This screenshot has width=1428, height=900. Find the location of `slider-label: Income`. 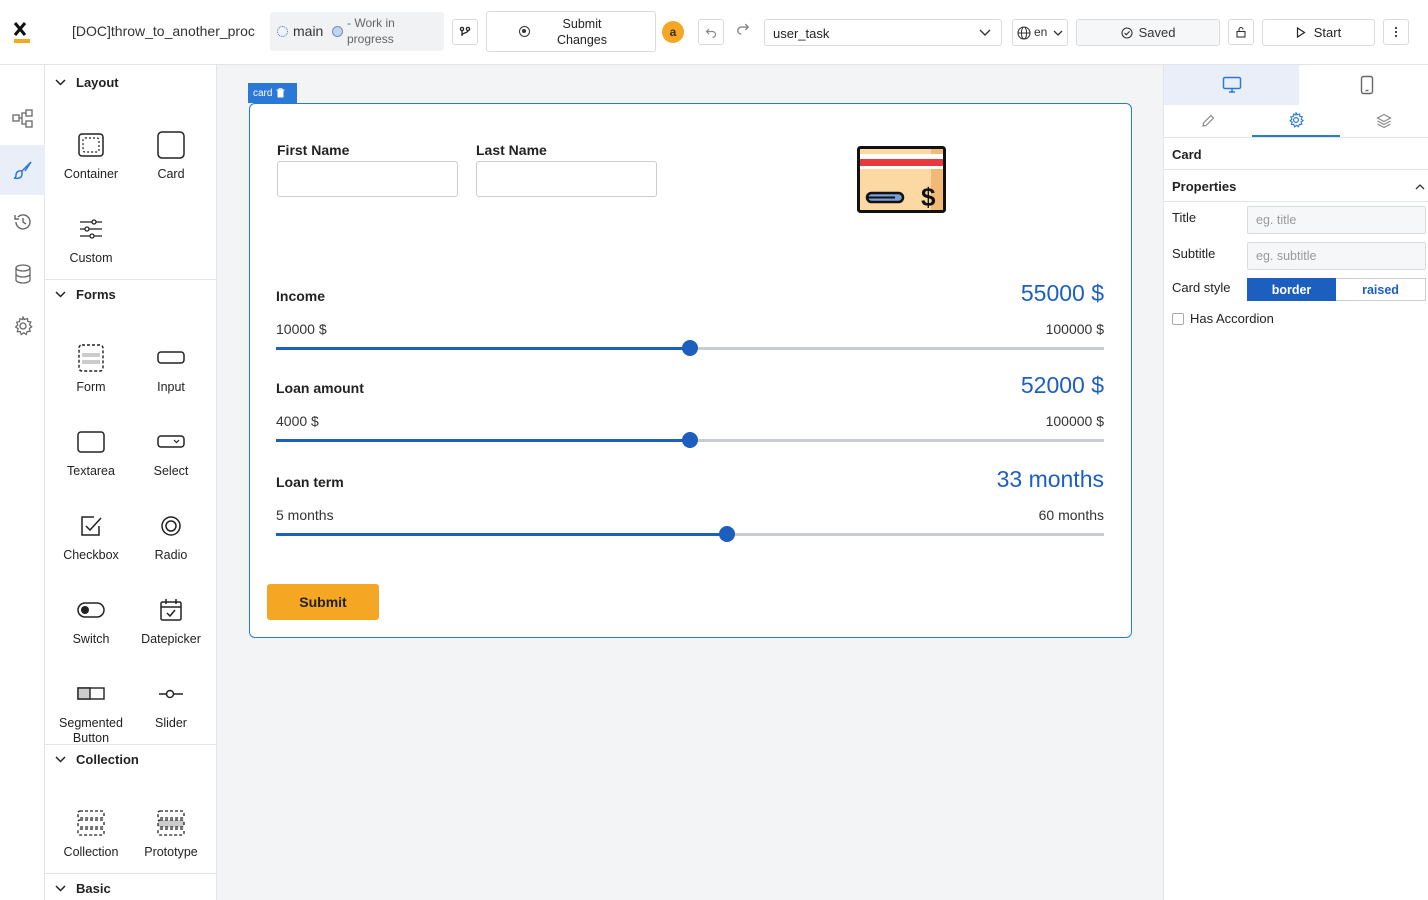

slider-label: Income is located at coordinates (301, 296).